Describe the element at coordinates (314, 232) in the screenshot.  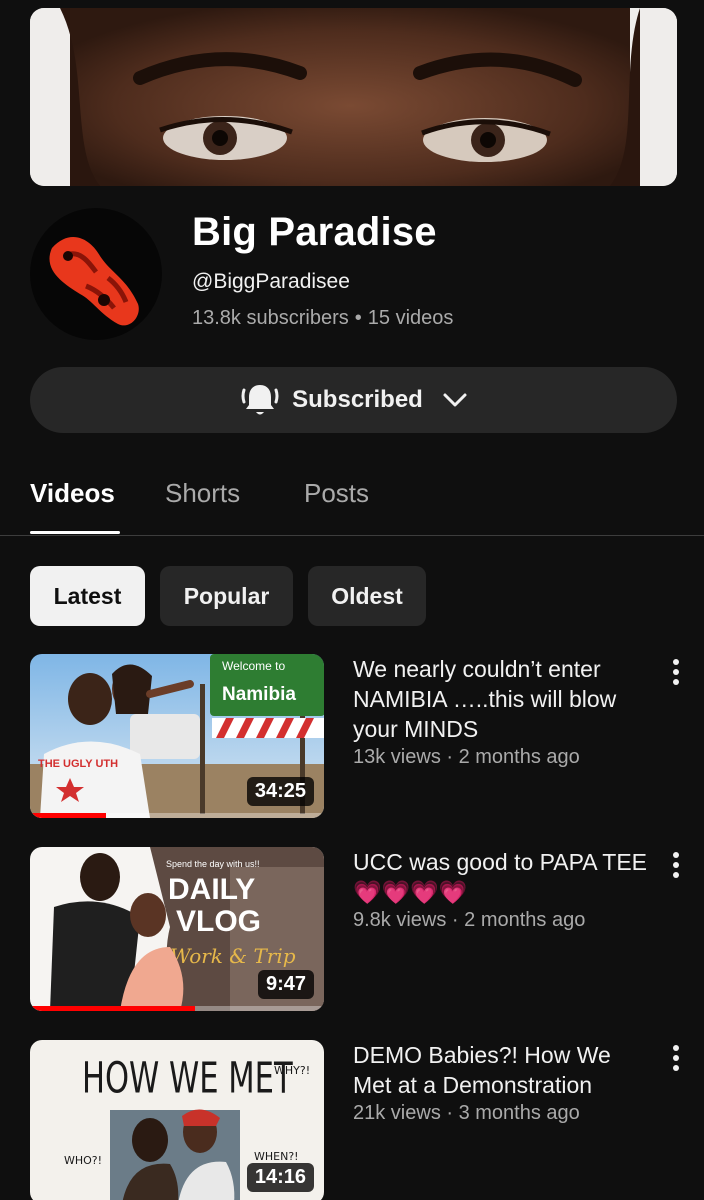
I see `channel-name: Big Paradise` at that location.